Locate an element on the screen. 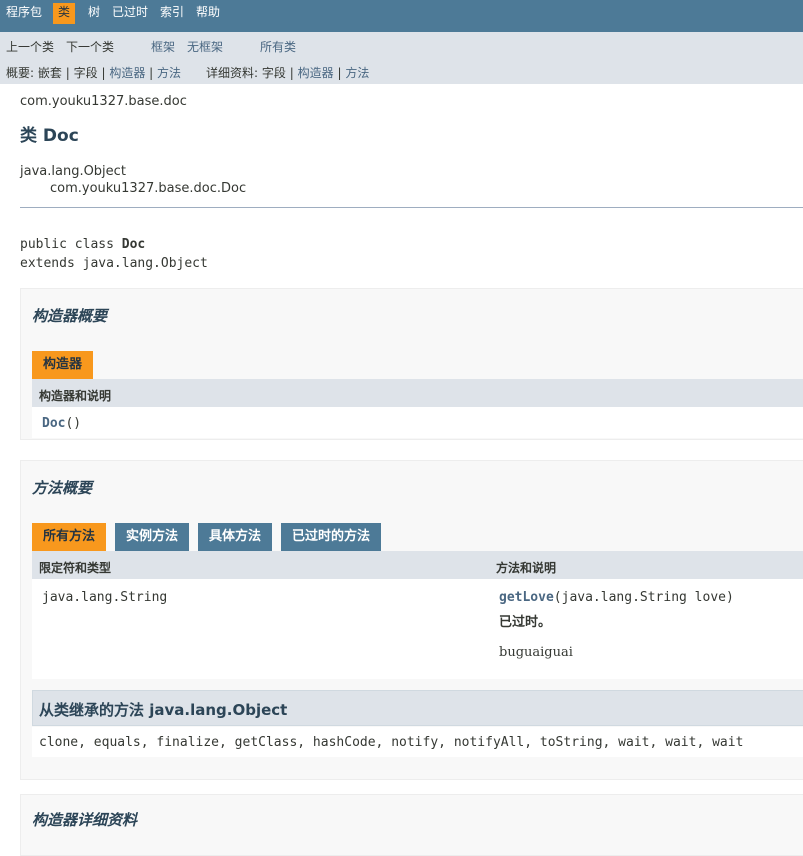 This screenshot has width=803, height=856. detail-method-link: 方法 is located at coordinates (357, 73).